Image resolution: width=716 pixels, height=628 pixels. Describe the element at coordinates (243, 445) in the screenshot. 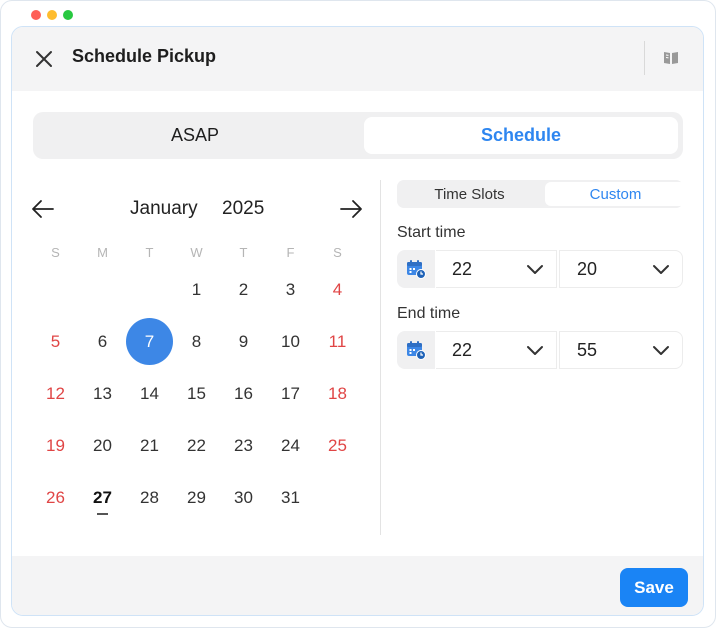

I see `calendar-day: 23` at that location.